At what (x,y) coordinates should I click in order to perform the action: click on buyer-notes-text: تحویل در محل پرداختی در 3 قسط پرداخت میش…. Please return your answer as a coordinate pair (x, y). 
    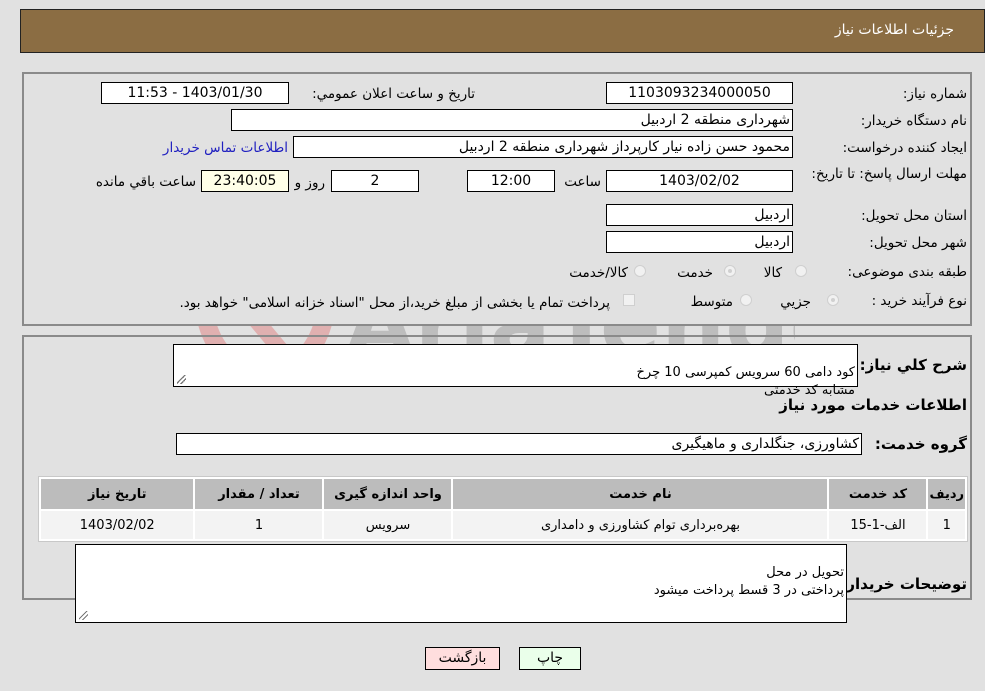
    Looking at the image, I should click on (748, 581).